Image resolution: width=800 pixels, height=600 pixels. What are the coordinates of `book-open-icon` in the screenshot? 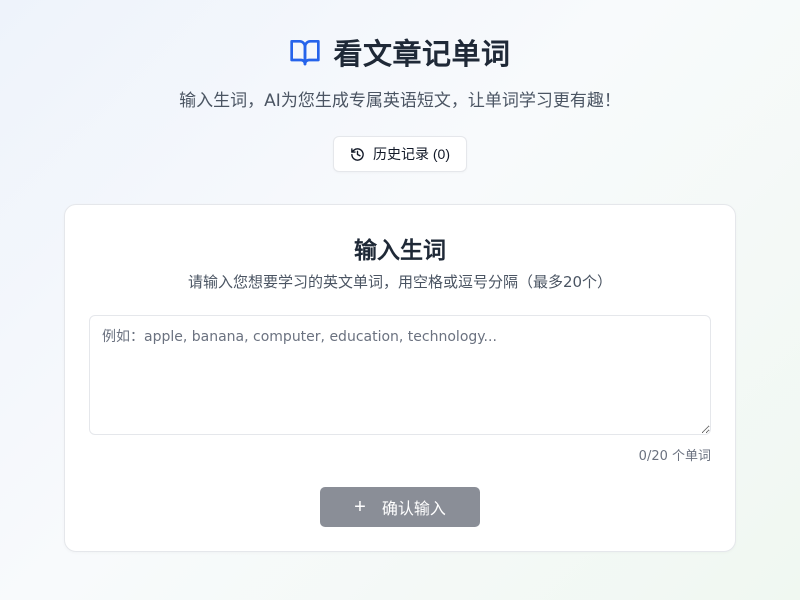 It's located at (305, 52).